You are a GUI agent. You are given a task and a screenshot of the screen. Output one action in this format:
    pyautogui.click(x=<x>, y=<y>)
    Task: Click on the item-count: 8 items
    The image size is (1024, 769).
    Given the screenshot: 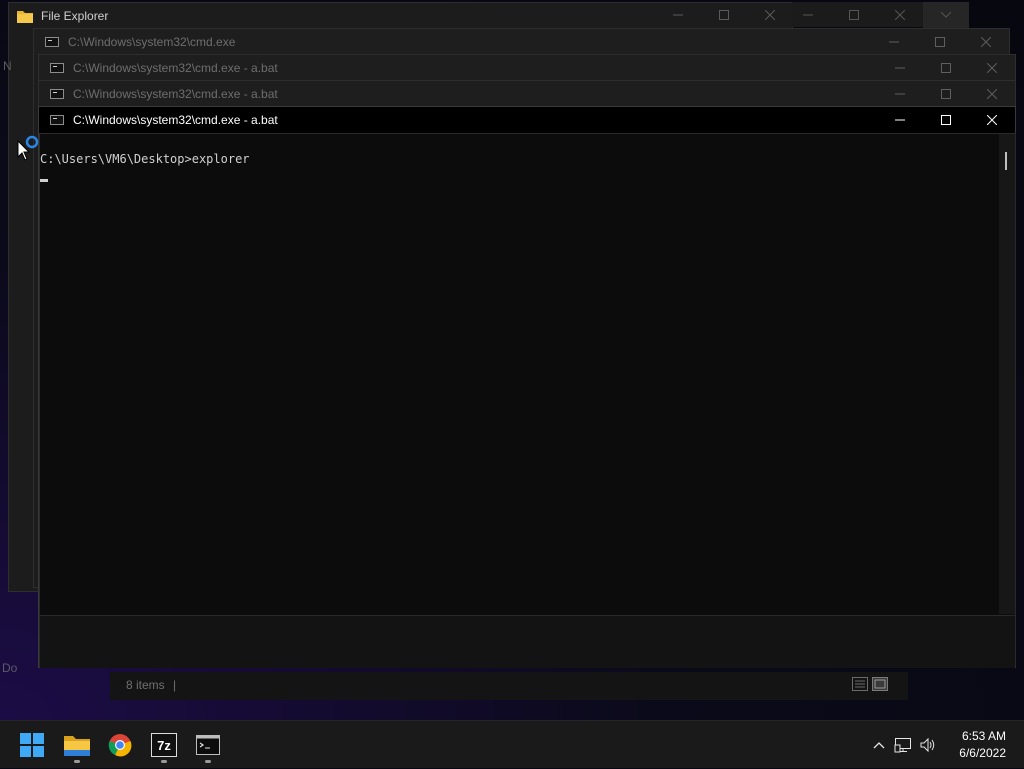 What is the action you would take?
    pyautogui.click(x=145, y=685)
    